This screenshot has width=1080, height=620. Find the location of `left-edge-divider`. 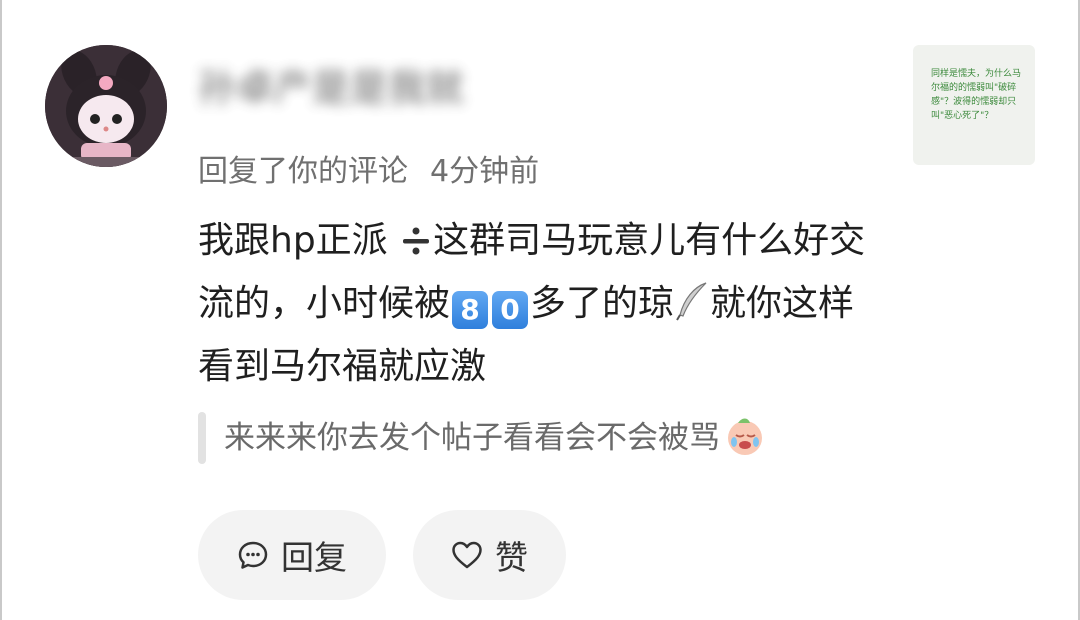

left-edge-divider is located at coordinates (1, 310).